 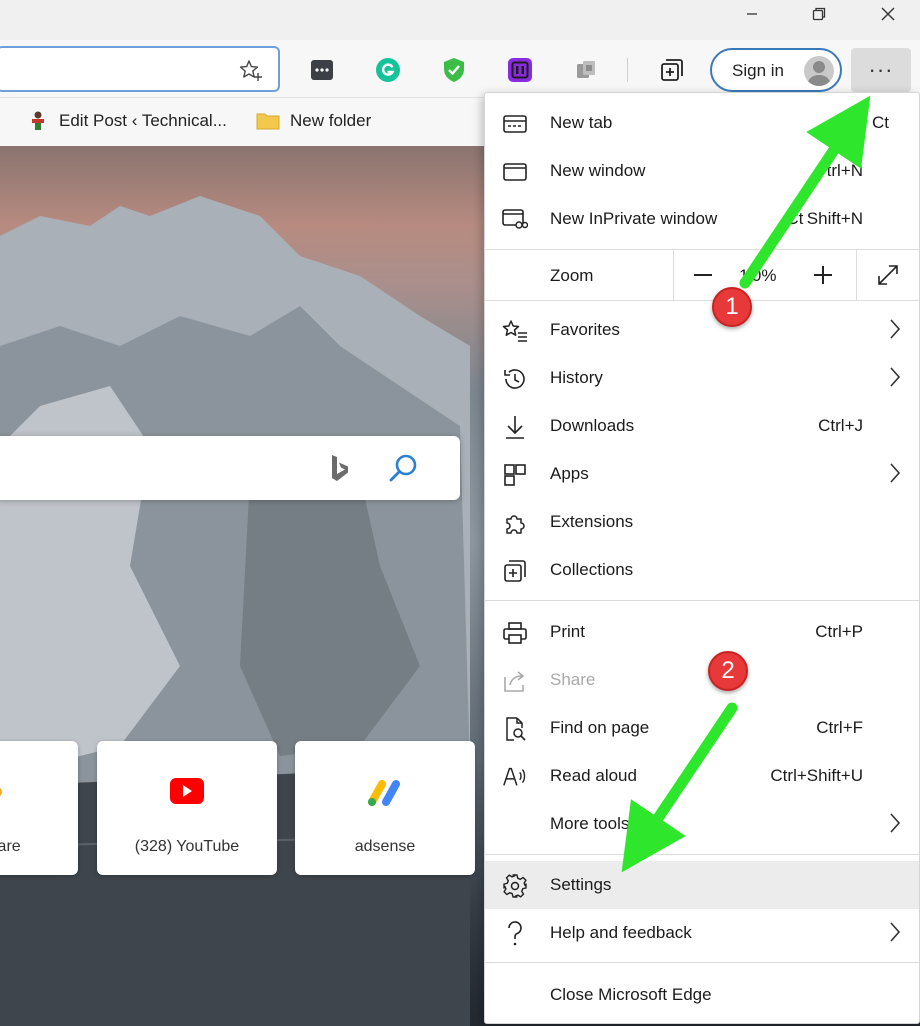 I want to click on menu-item-new-tab: New tab Ct, so click(x=702, y=123).